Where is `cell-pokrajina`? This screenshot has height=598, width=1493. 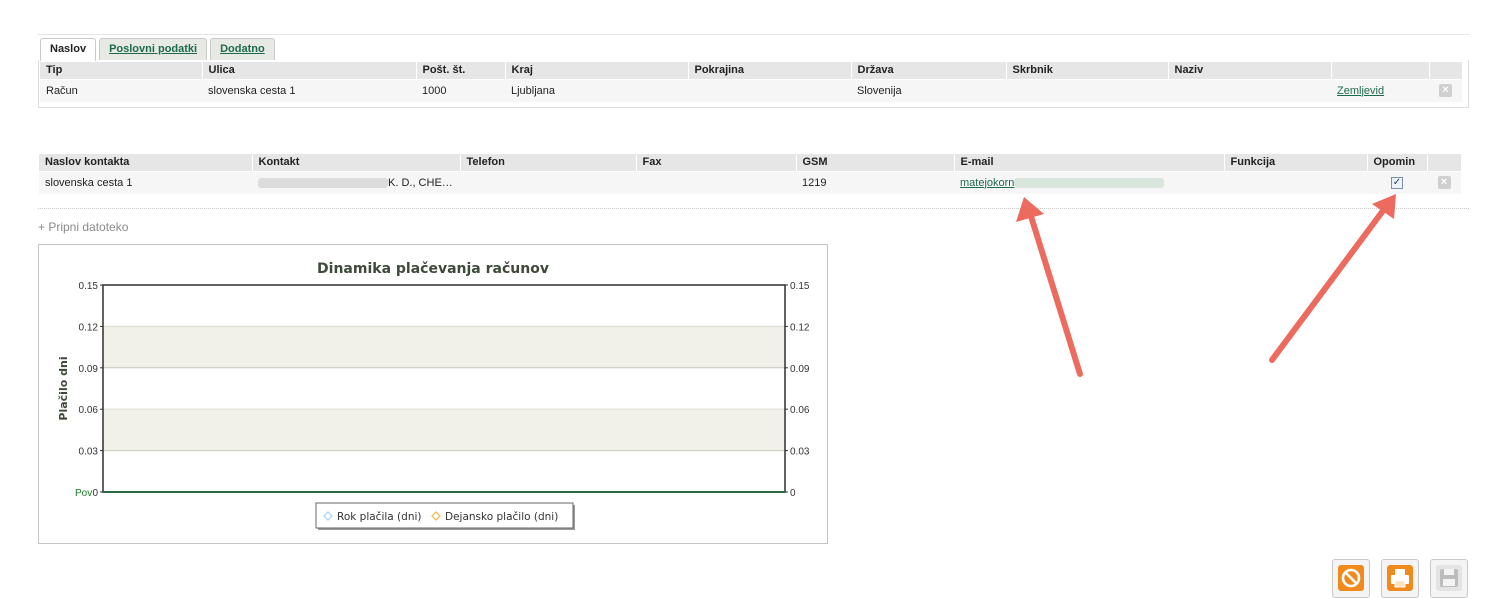
cell-pokrajina is located at coordinates (769, 90).